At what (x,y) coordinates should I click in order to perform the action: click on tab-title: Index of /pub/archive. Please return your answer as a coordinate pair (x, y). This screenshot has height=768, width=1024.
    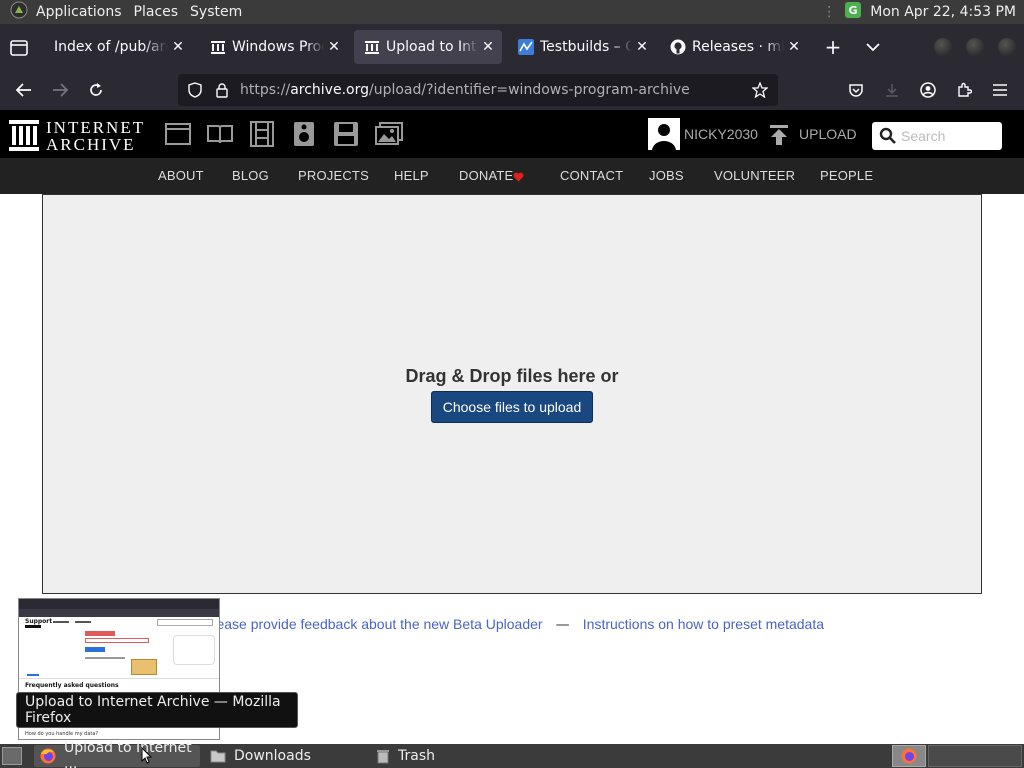
    Looking at the image, I should click on (111, 47).